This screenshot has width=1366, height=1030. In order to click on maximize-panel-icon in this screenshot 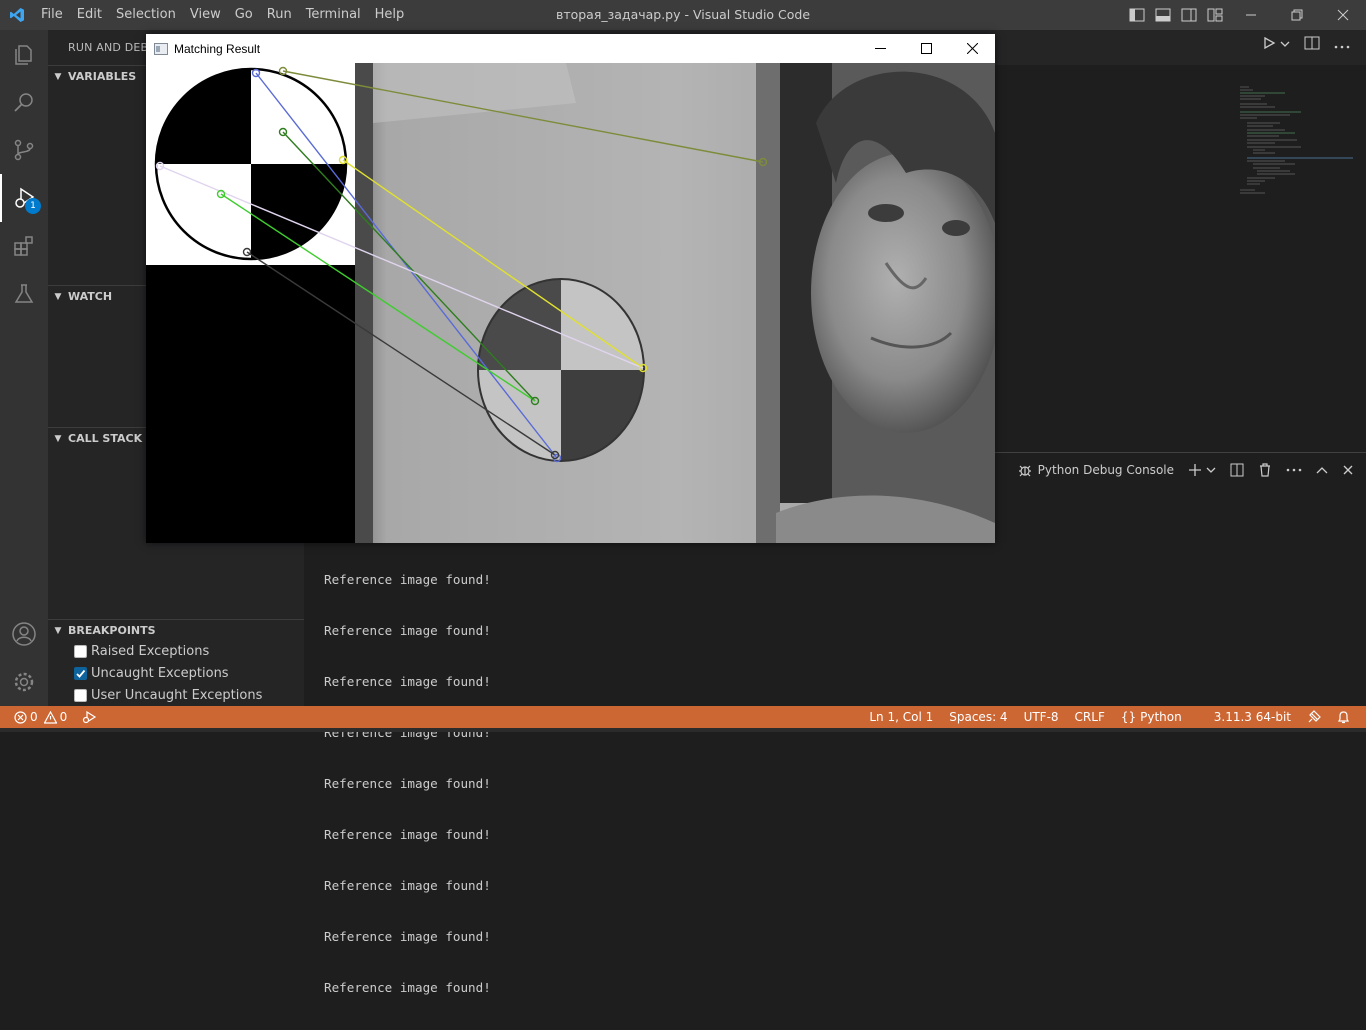, I will do `click(1322, 470)`.